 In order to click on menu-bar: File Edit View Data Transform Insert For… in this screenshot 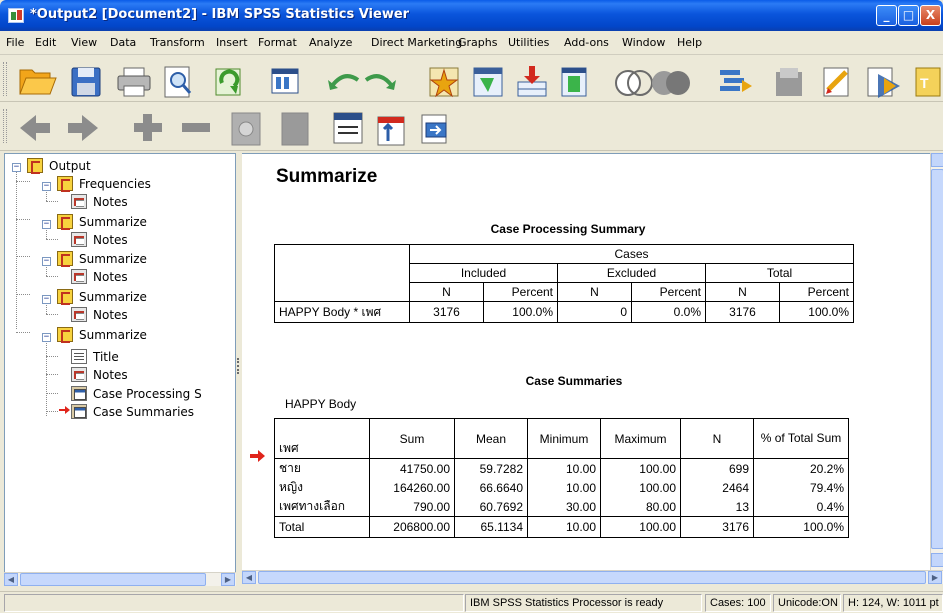, I will do `click(471, 43)`.